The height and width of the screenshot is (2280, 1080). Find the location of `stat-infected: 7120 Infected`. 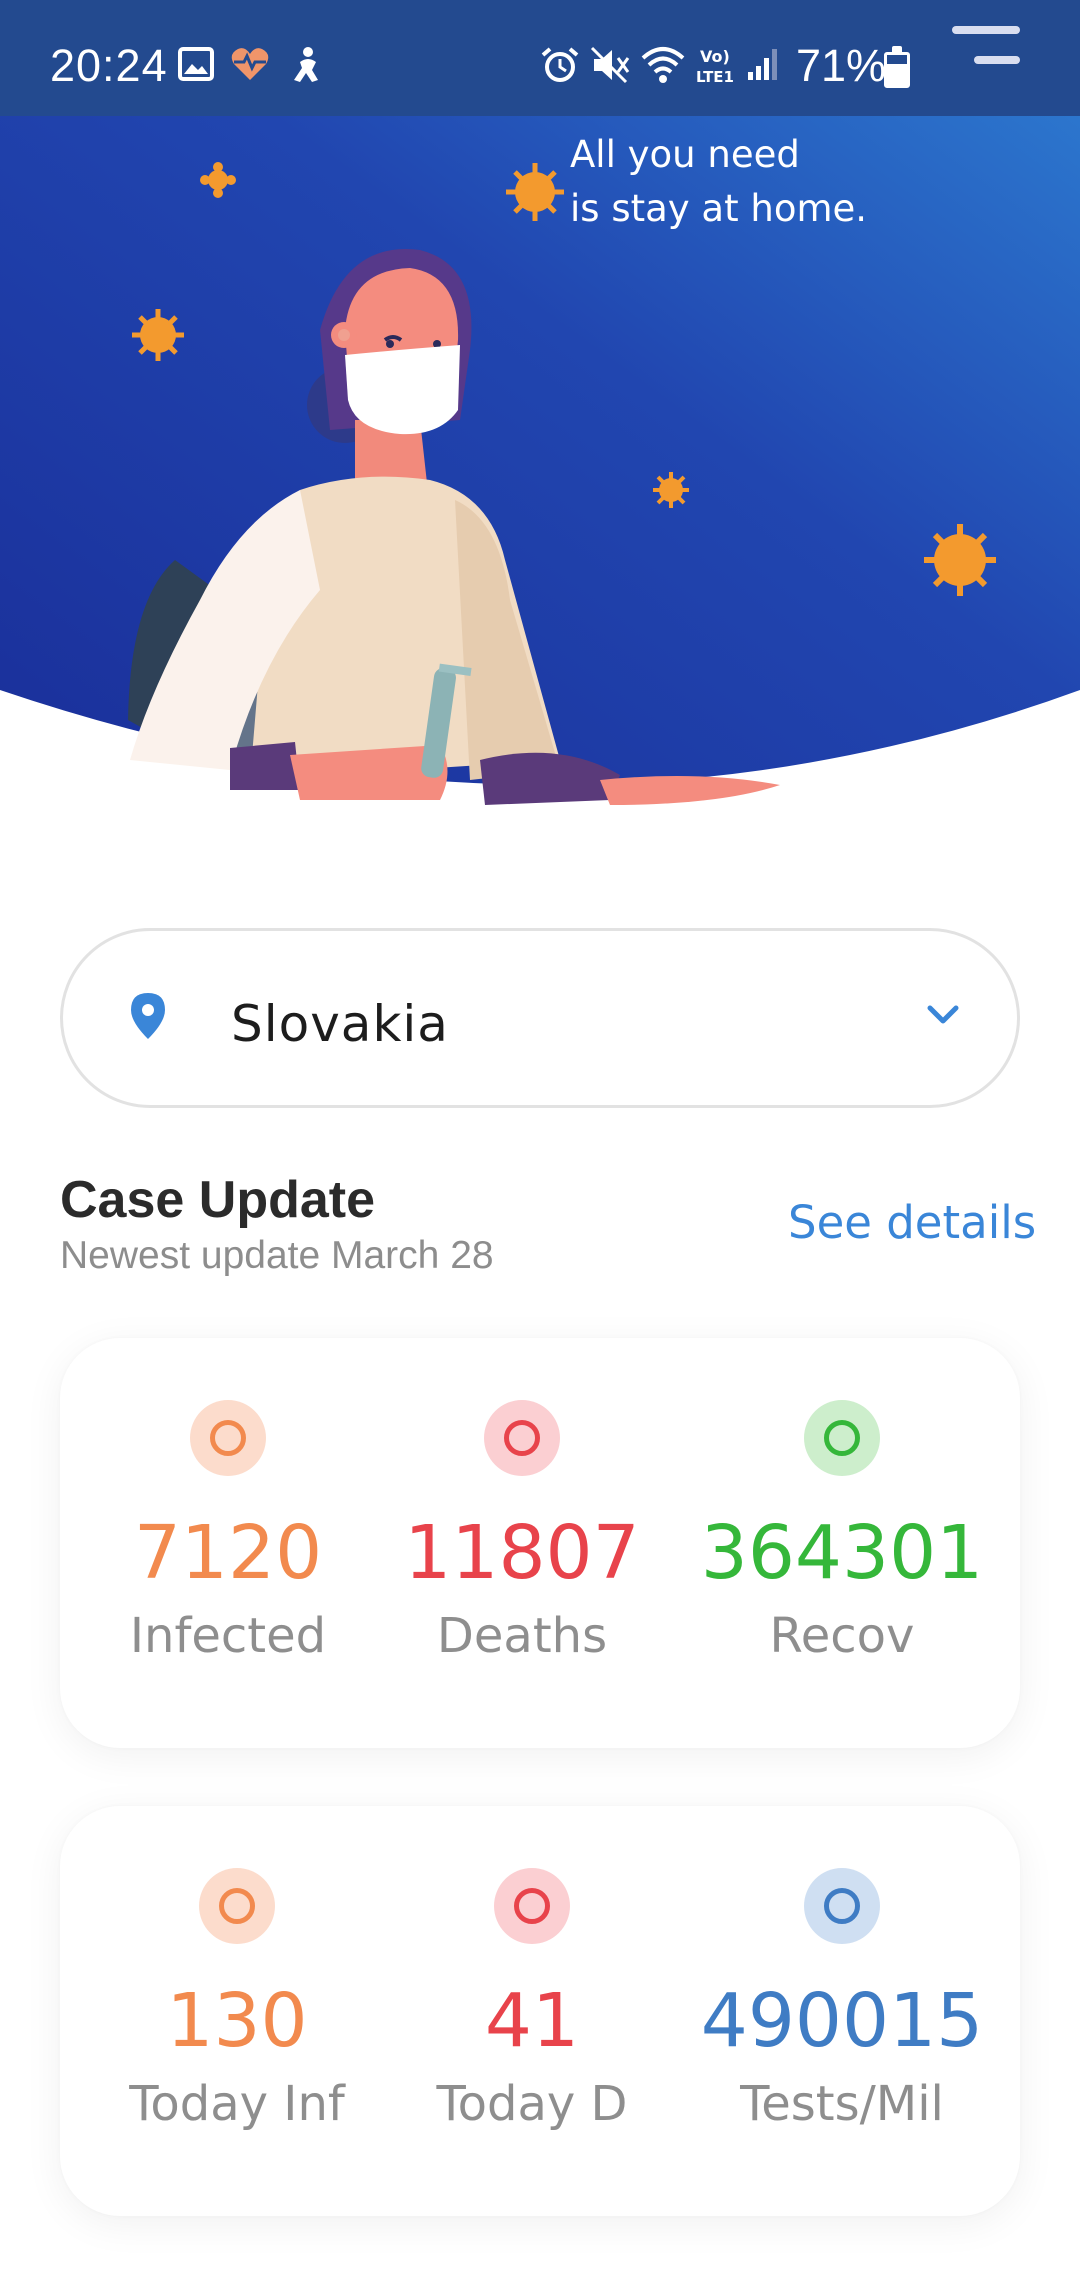

stat-infected: 7120 Infected is located at coordinates (228, 1543).